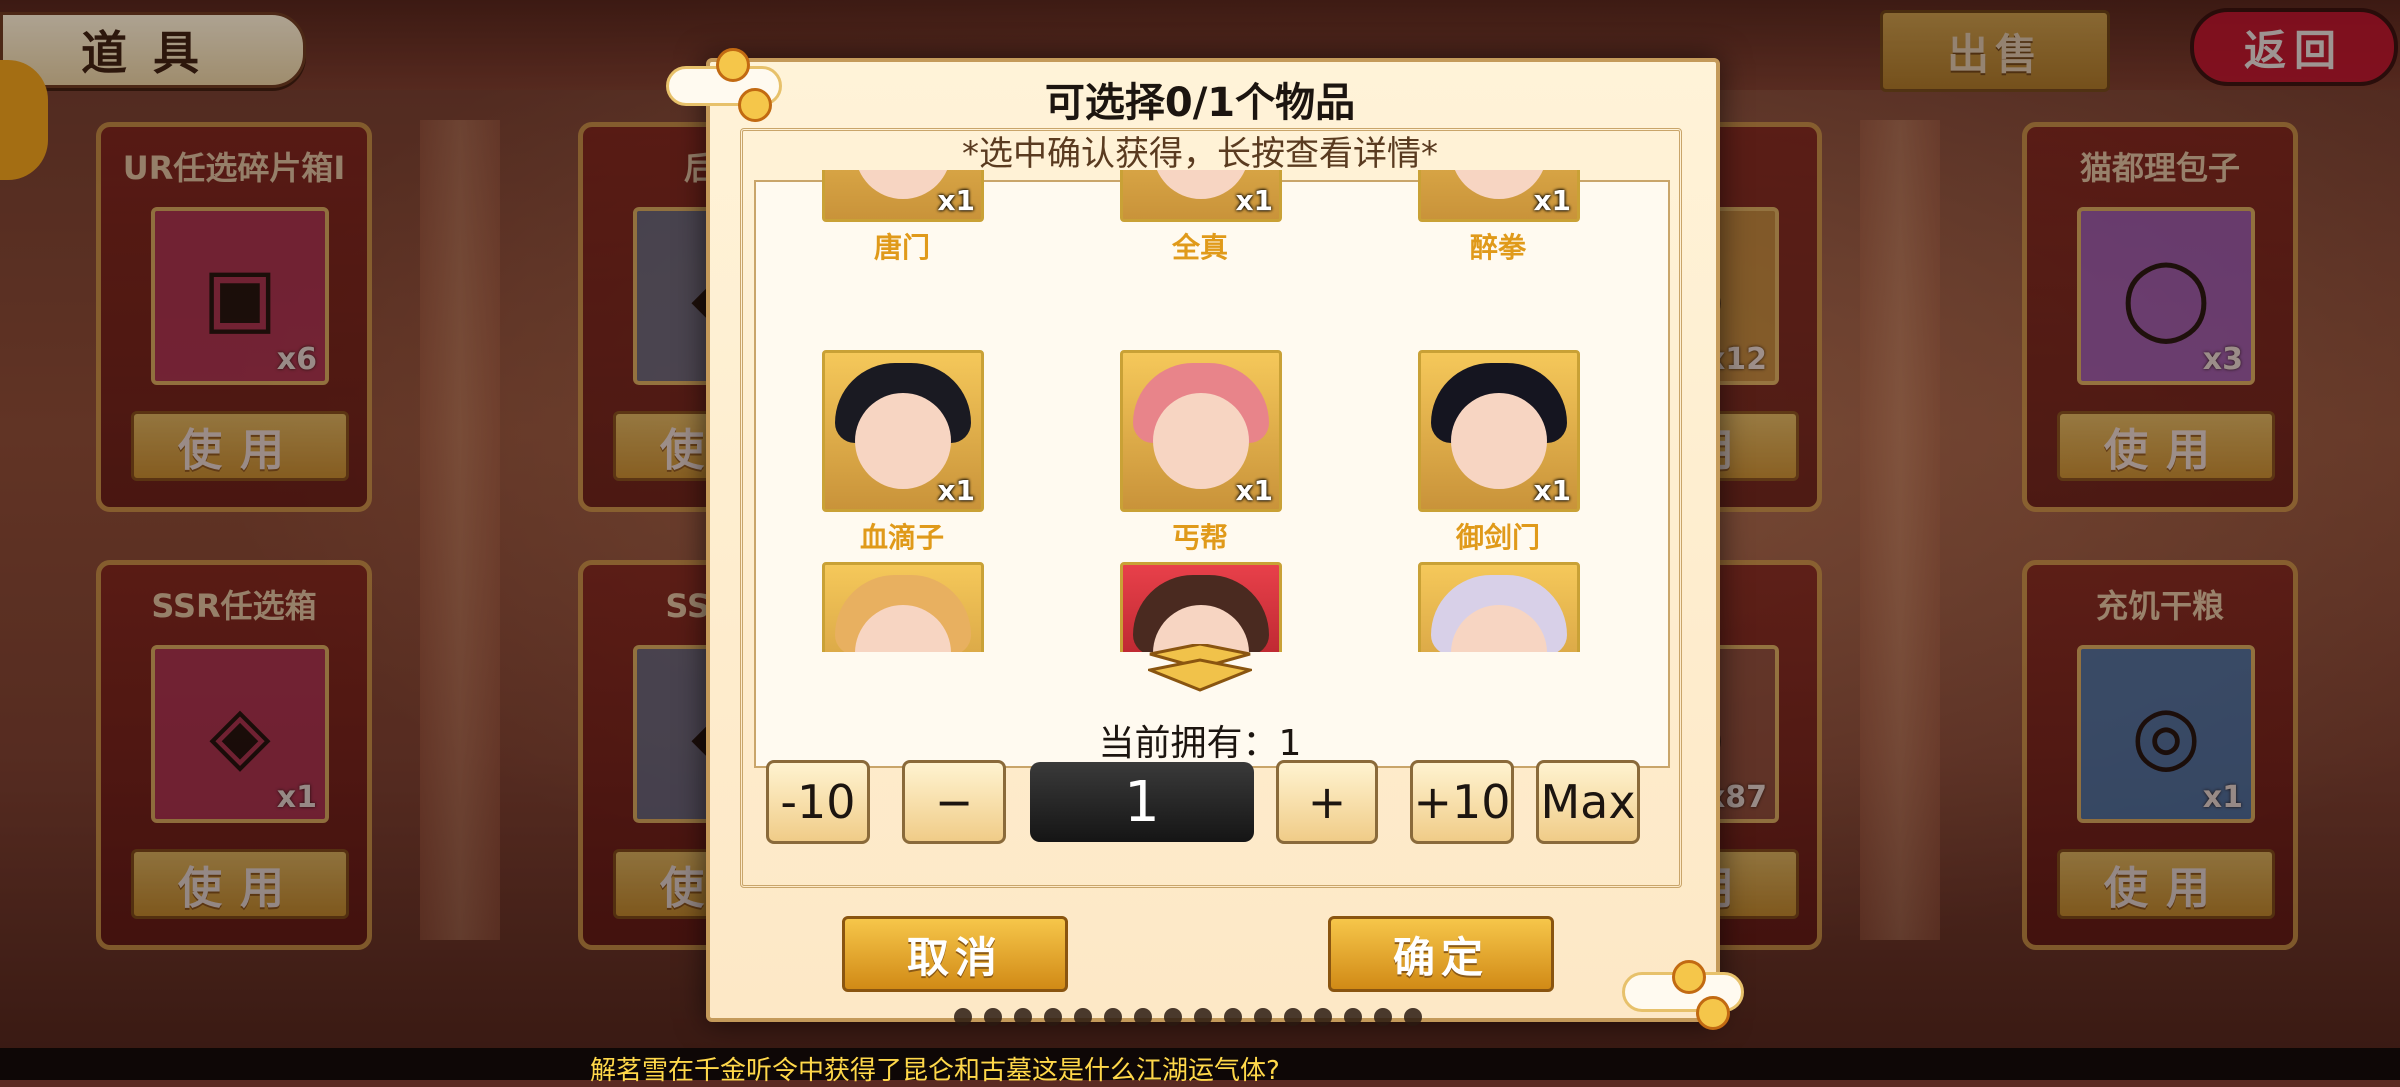 The width and height of the screenshot is (2400, 1087). What do you see at coordinates (1199, 537) in the screenshot?
I see `hero-name: 丐帮` at bounding box center [1199, 537].